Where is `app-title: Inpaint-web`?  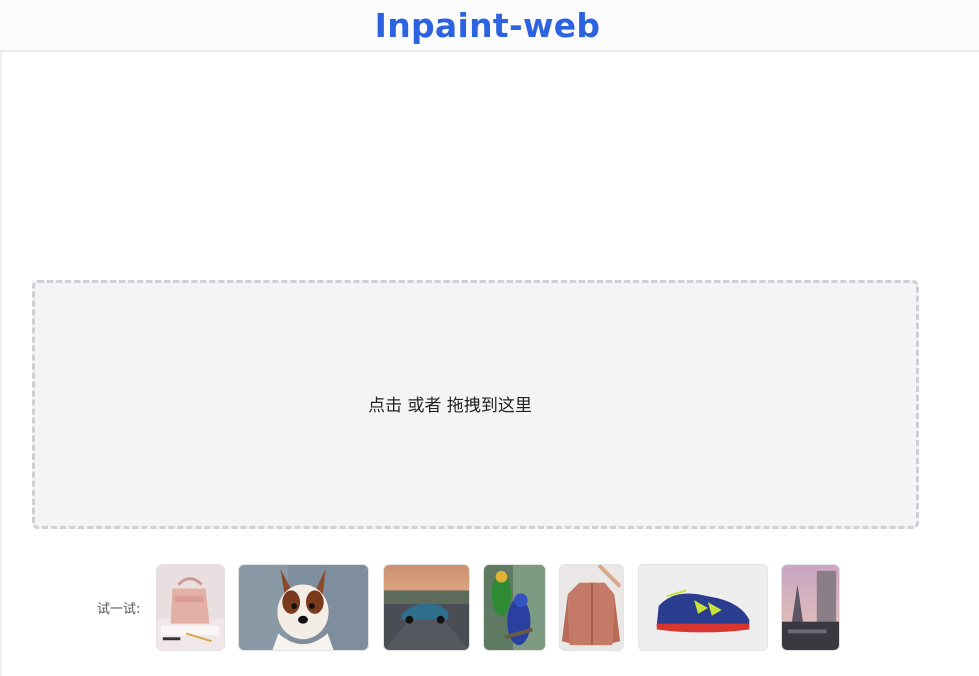 app-title: Inpaint-web is located at coordinates (487, 25).